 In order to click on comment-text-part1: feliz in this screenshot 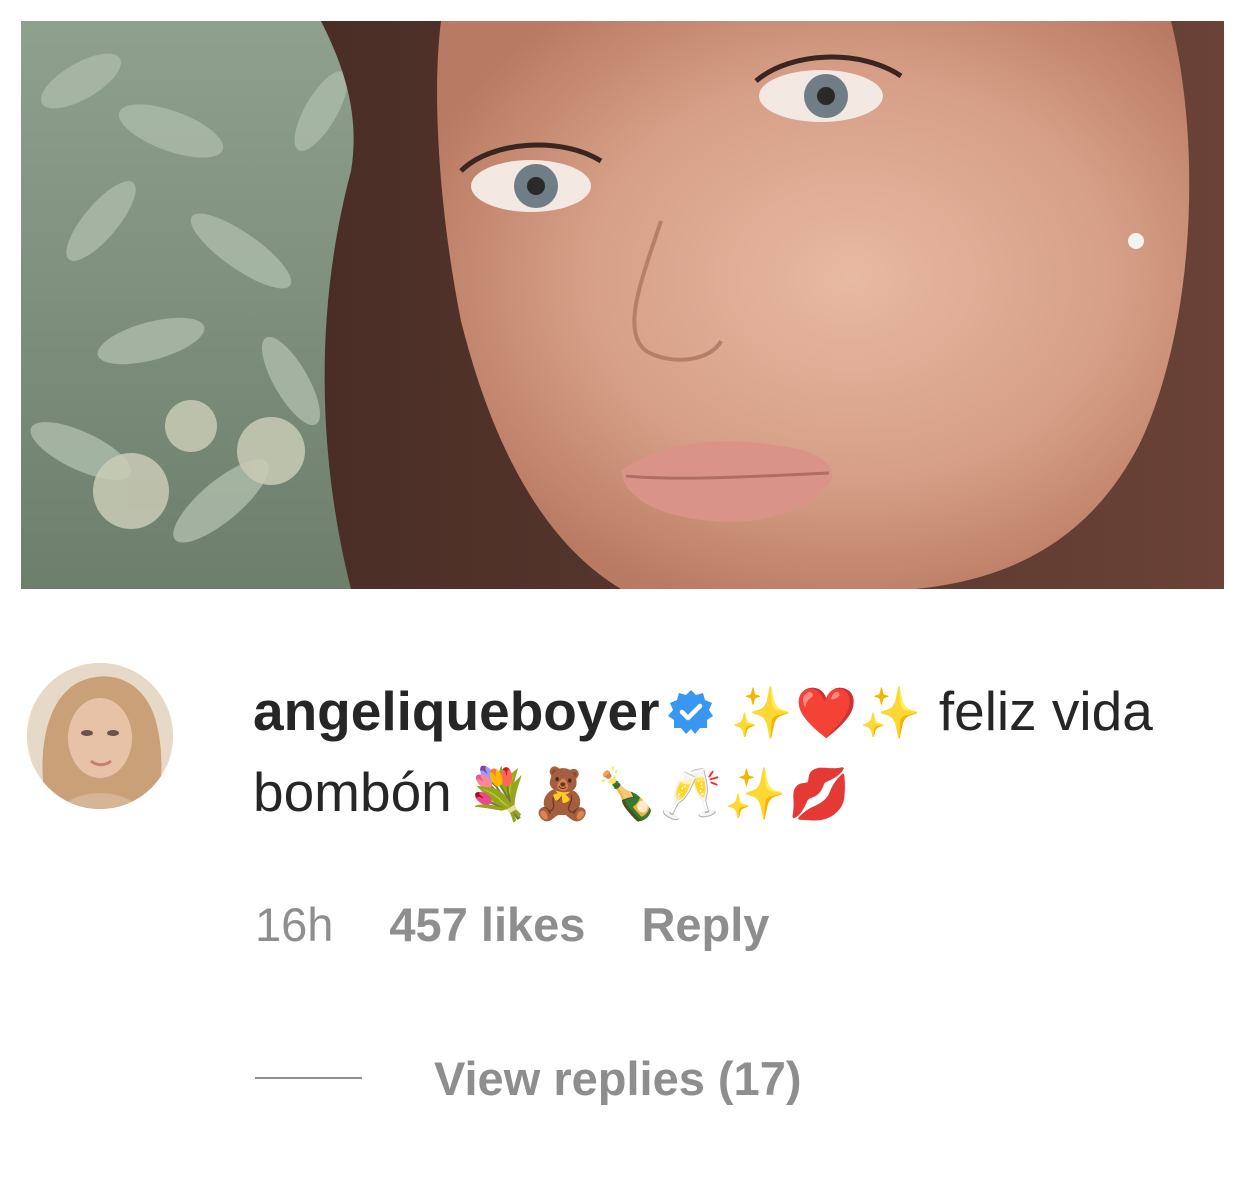, I will do `click(987, 711)`.